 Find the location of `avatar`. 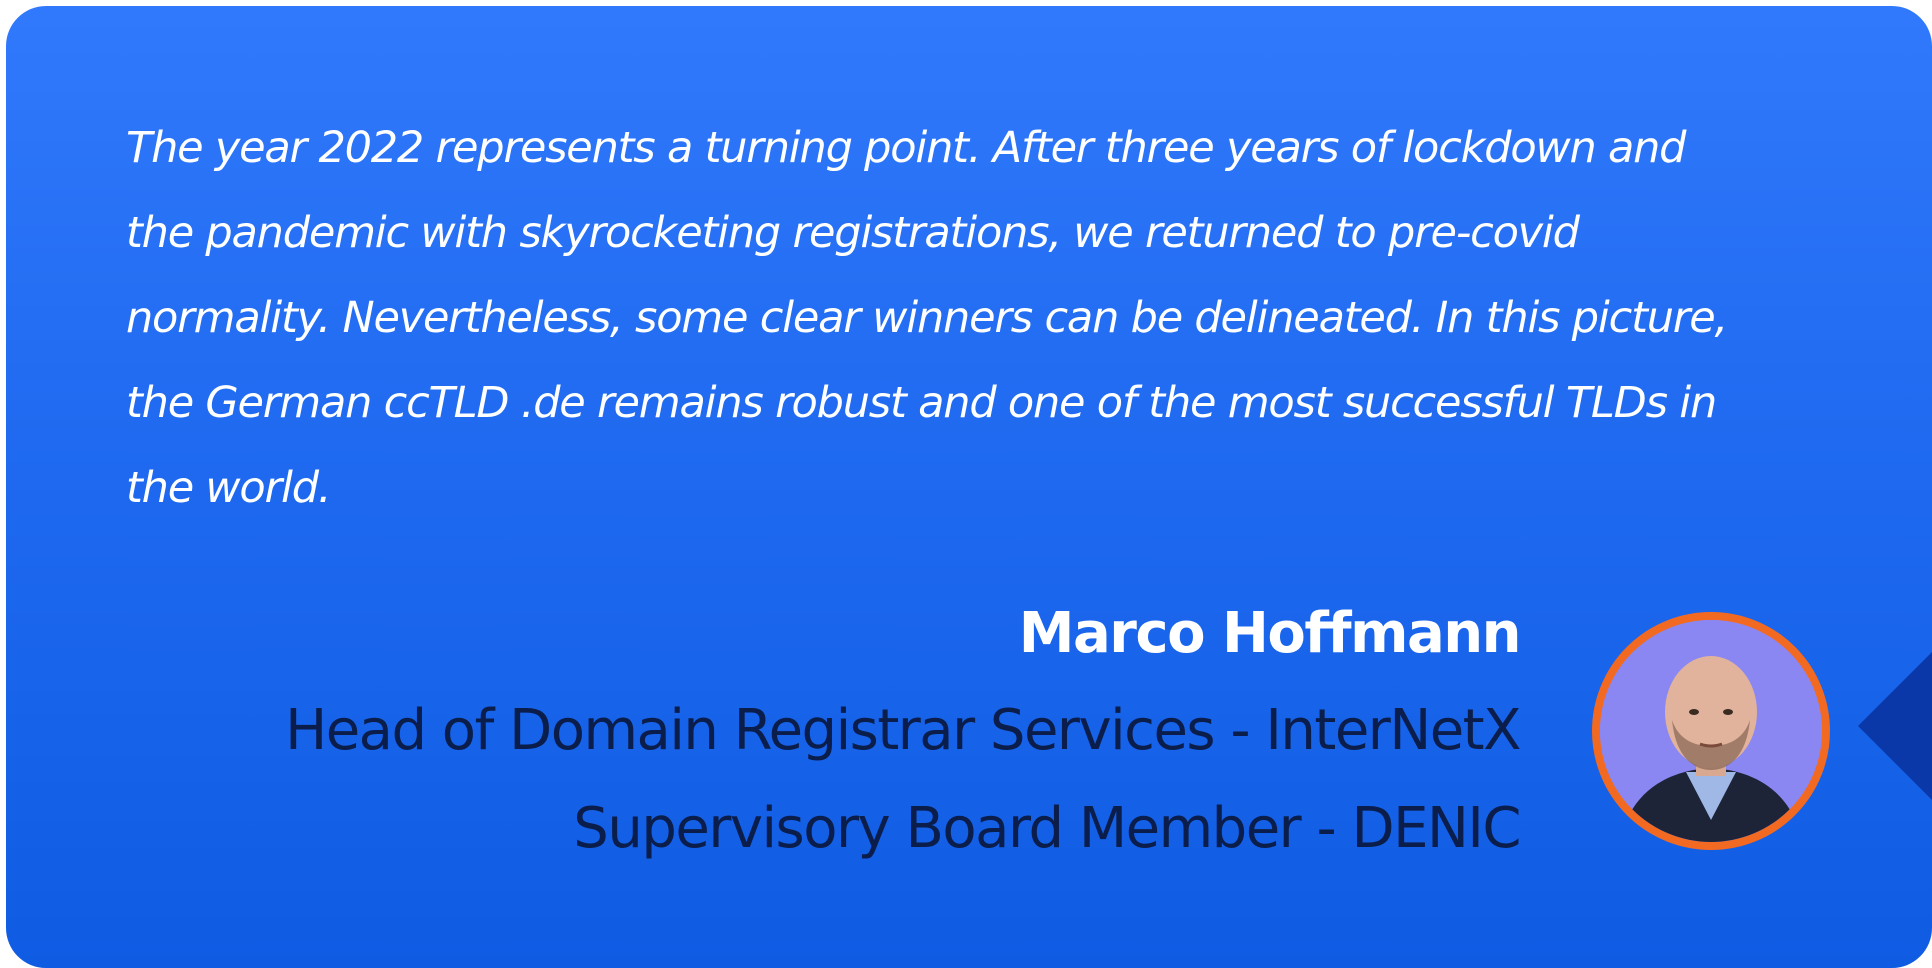

avatar is located at coordinates (1711, 731).